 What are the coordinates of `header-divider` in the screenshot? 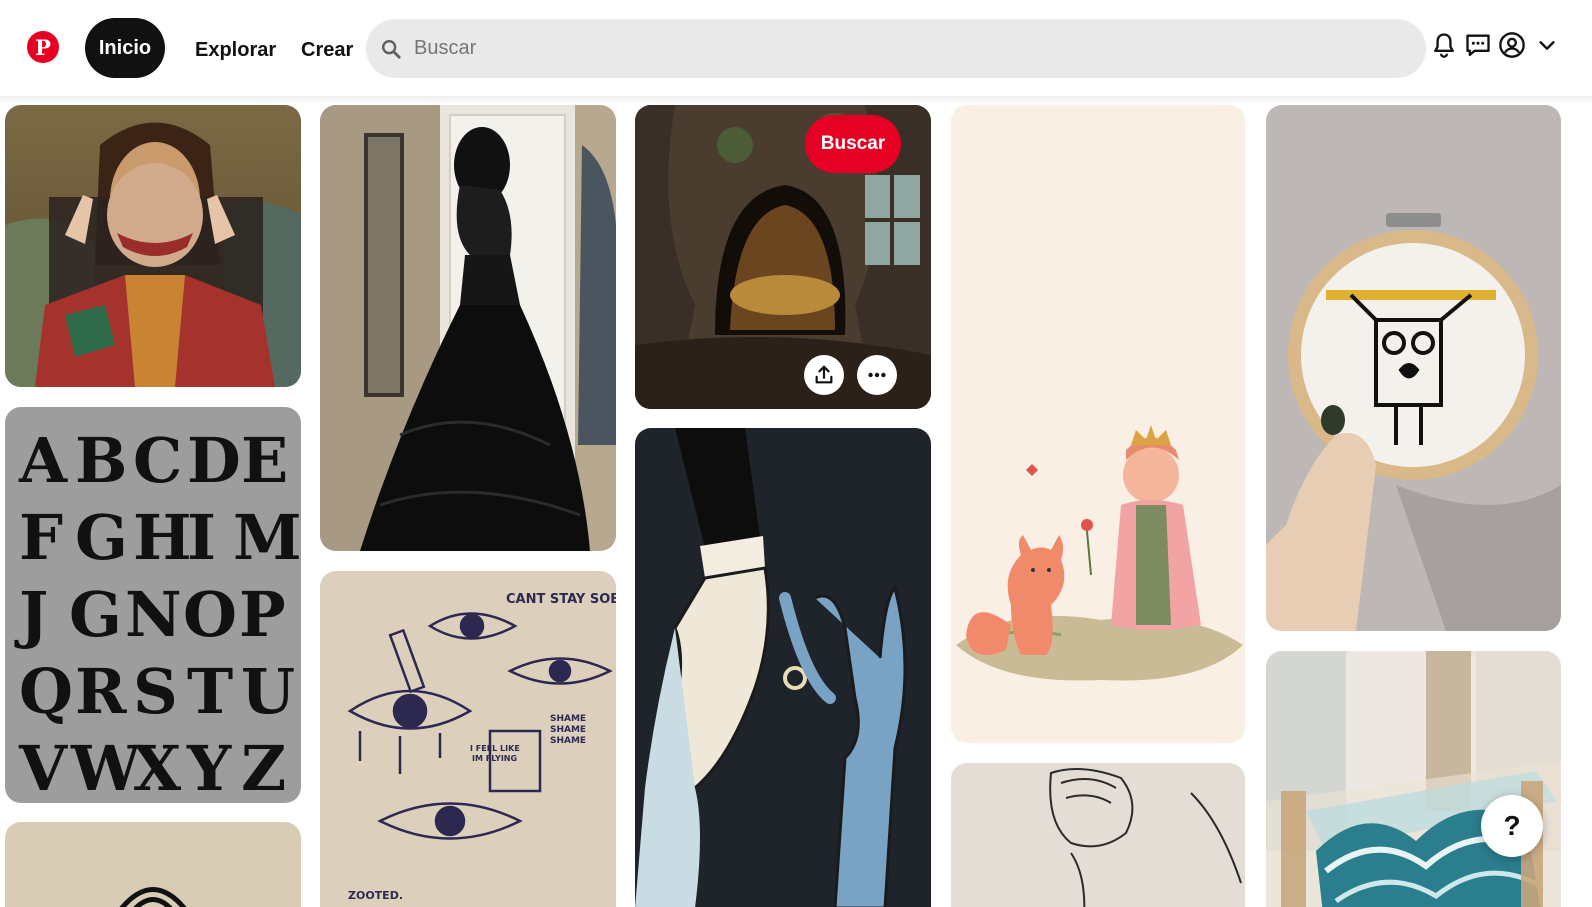 It's located at (796, 99).